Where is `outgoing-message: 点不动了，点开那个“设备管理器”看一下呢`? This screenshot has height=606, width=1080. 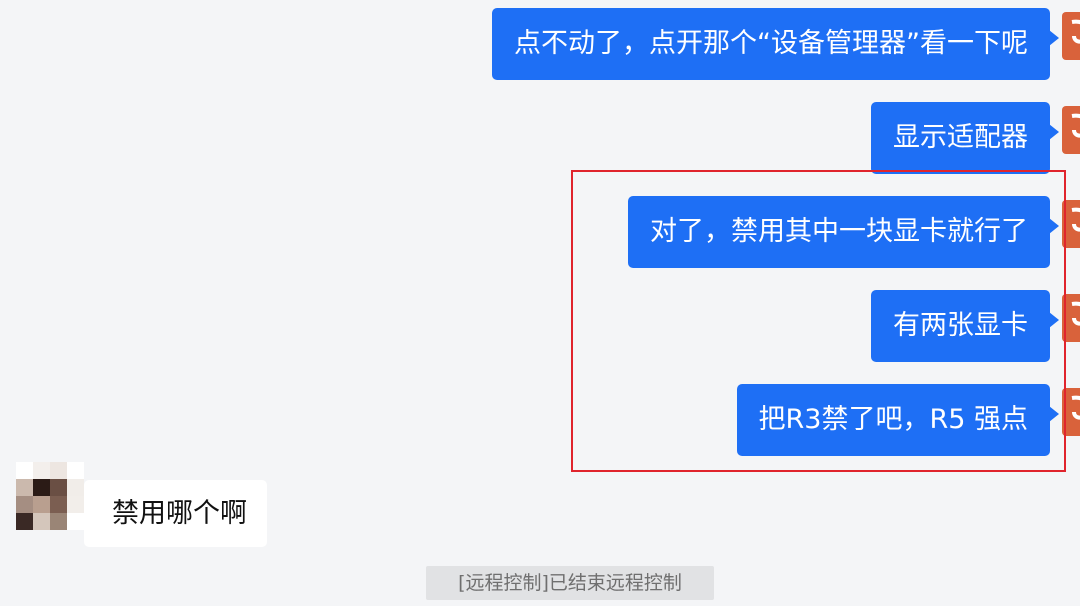 outgoing-message: 点不动了，点开那个“设备管理器”看一下呢 is located at coordinates (775, 44).